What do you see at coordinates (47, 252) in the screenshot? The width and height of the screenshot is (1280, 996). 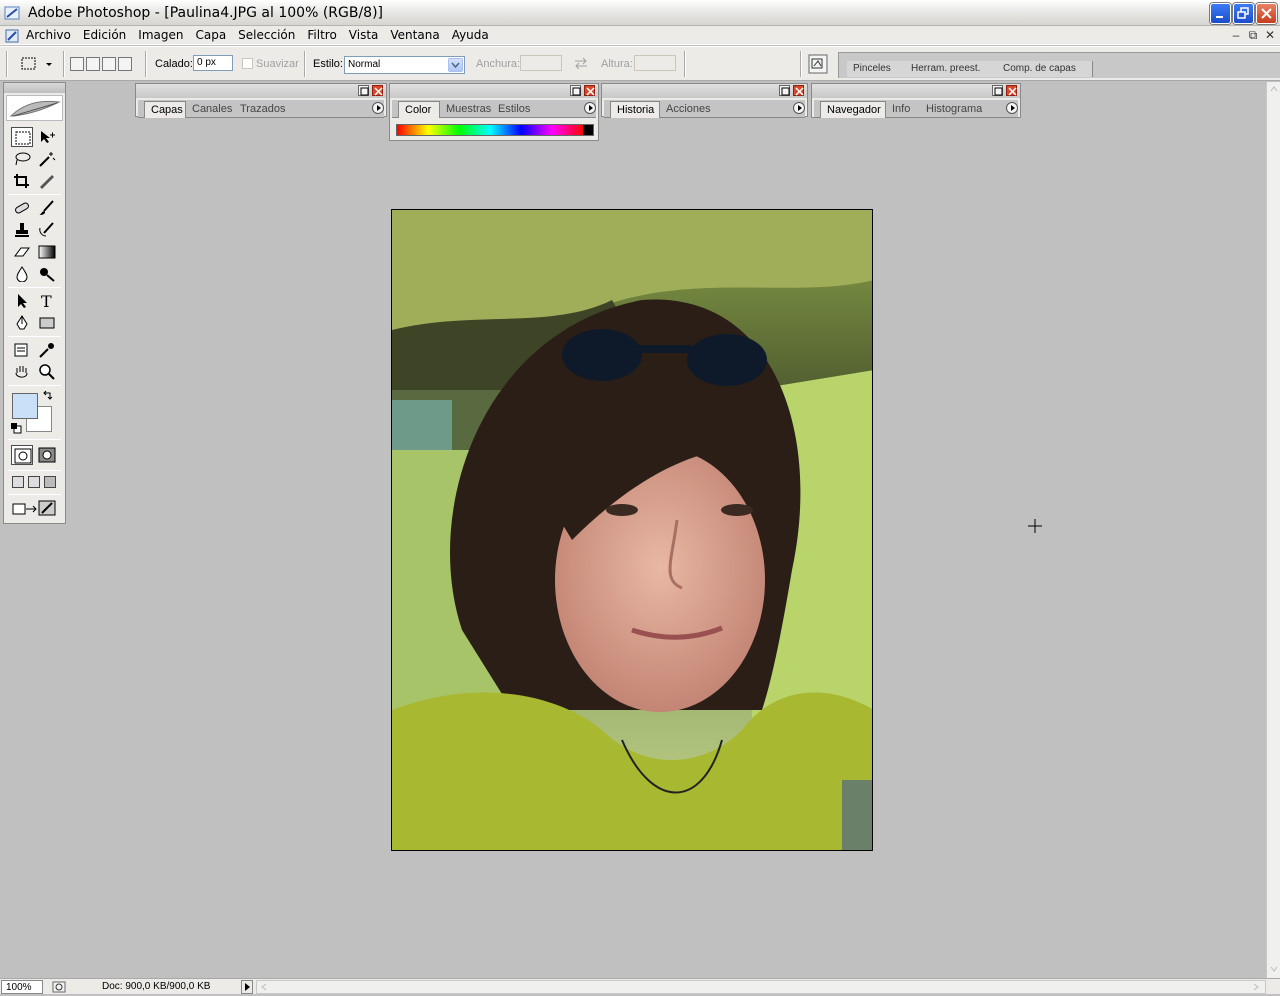 I see `gradient-tool-icon` at bounding box center [47, 252].